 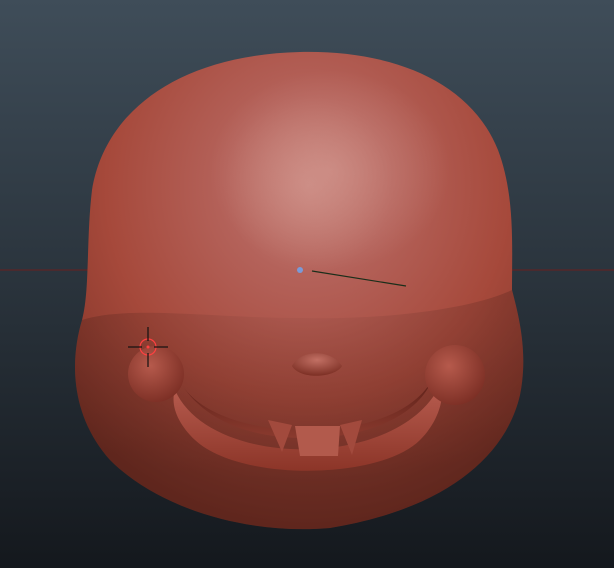 I want to click on front-teeth, so click(x=317, y=441).